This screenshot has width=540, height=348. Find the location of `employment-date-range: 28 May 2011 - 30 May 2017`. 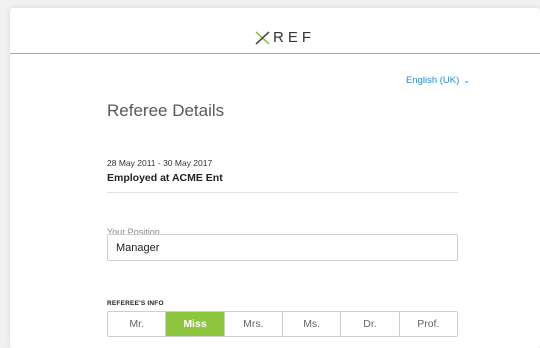

employment-date-range: 28 May 2011 - 30 May 2017 is located at coordinates (160, 163).